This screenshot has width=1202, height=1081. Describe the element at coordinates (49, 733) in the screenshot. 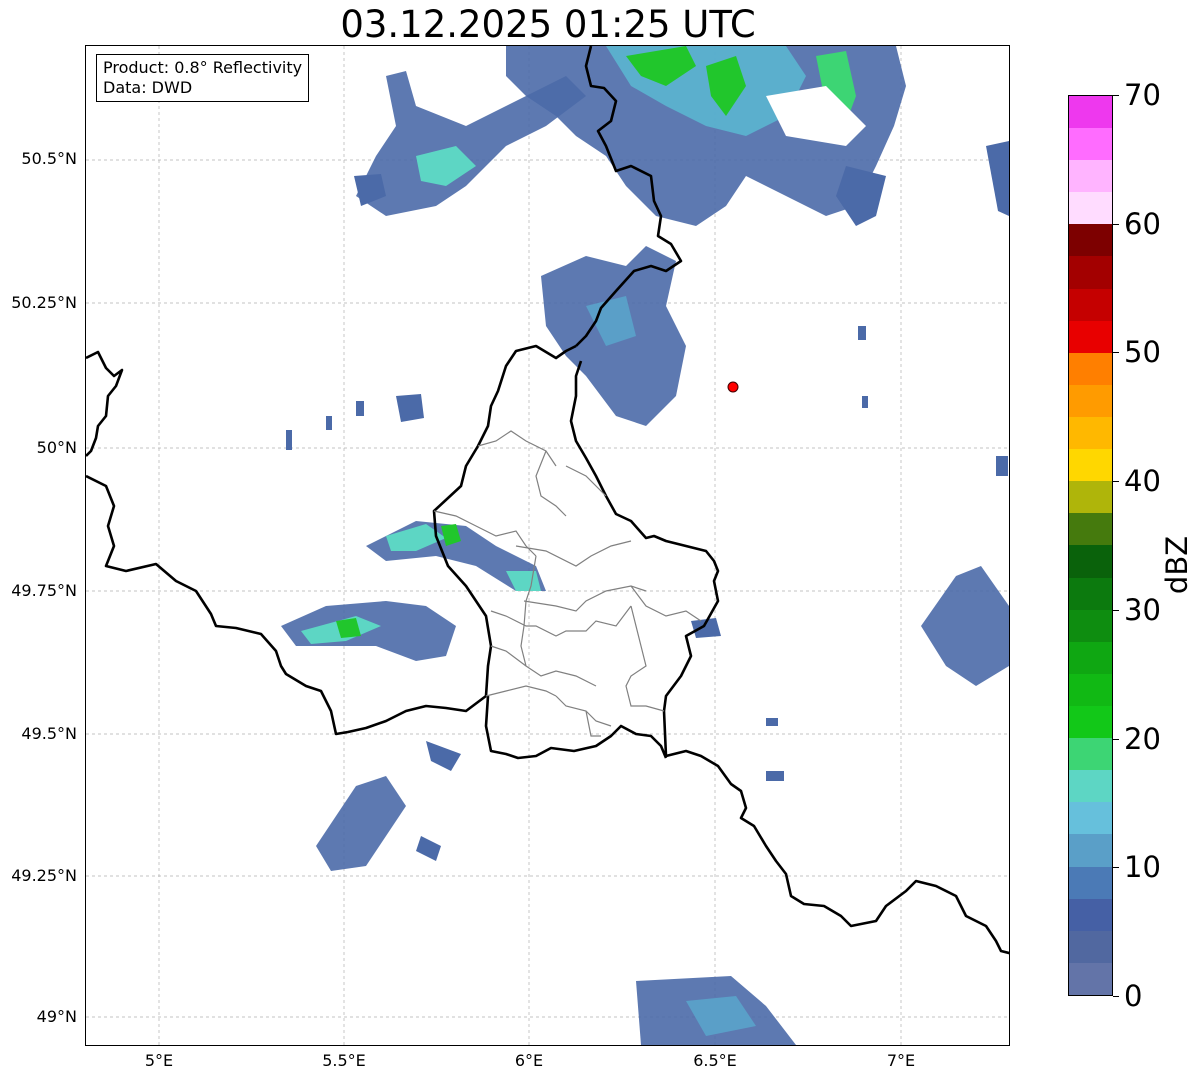

I see `lat-tick-label: 49.5°N` at that location.